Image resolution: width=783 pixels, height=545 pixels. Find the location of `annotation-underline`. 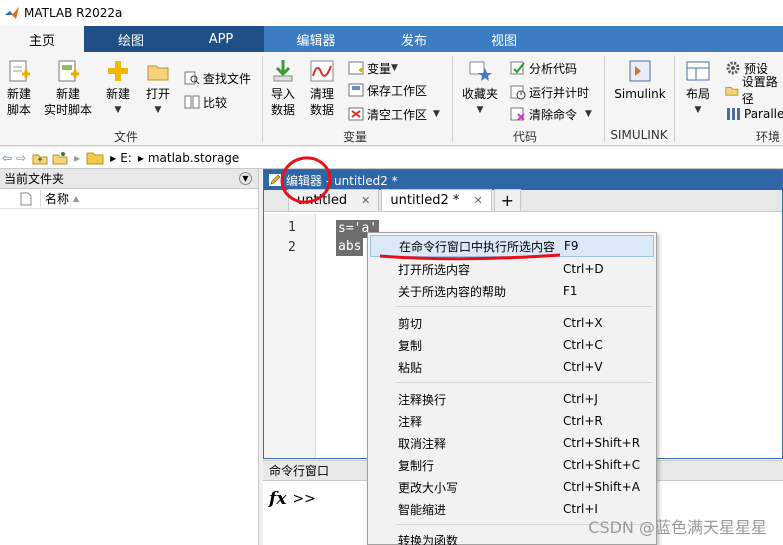

annotation-underline is located at coordinates (470, 257).